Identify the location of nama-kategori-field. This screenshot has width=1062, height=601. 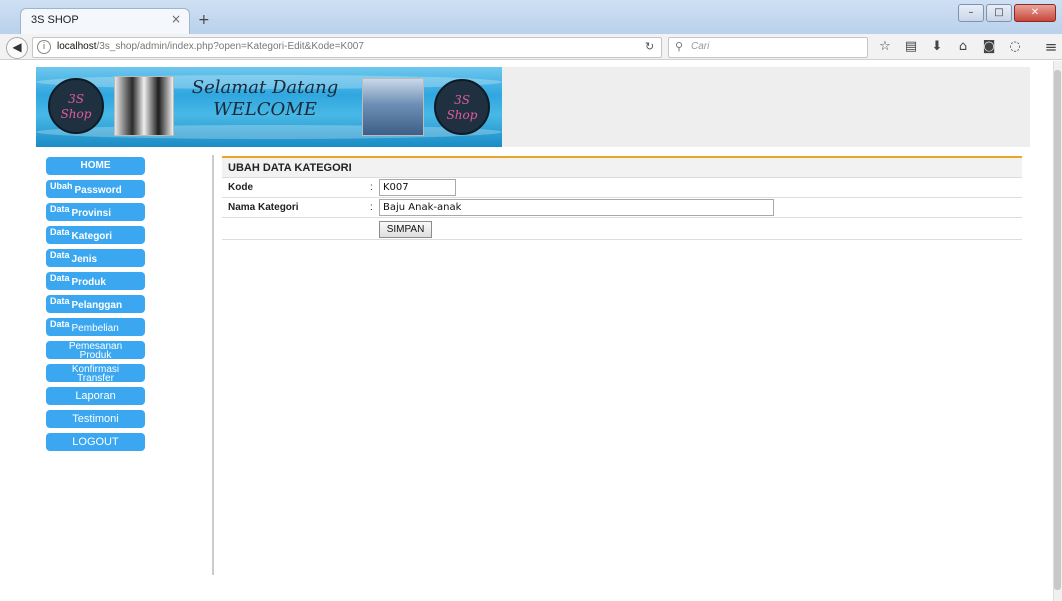
(576, 207).